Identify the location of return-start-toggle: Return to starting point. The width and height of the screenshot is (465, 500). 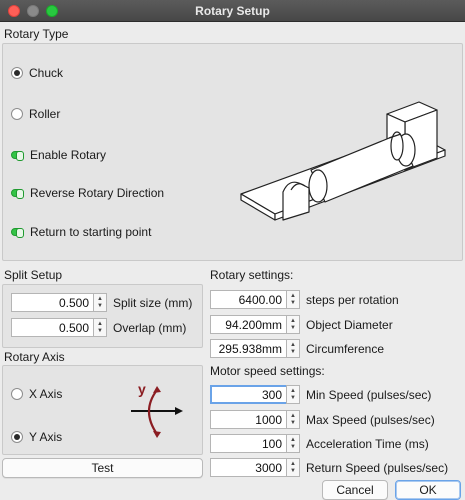
(81, 232).